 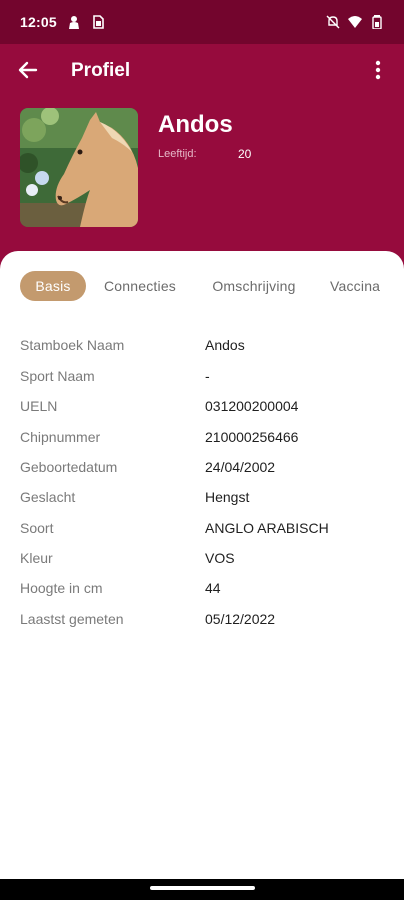 I want to click on info-row-hoogte: Hoogte in cm 44, so click(x=205, y=588).